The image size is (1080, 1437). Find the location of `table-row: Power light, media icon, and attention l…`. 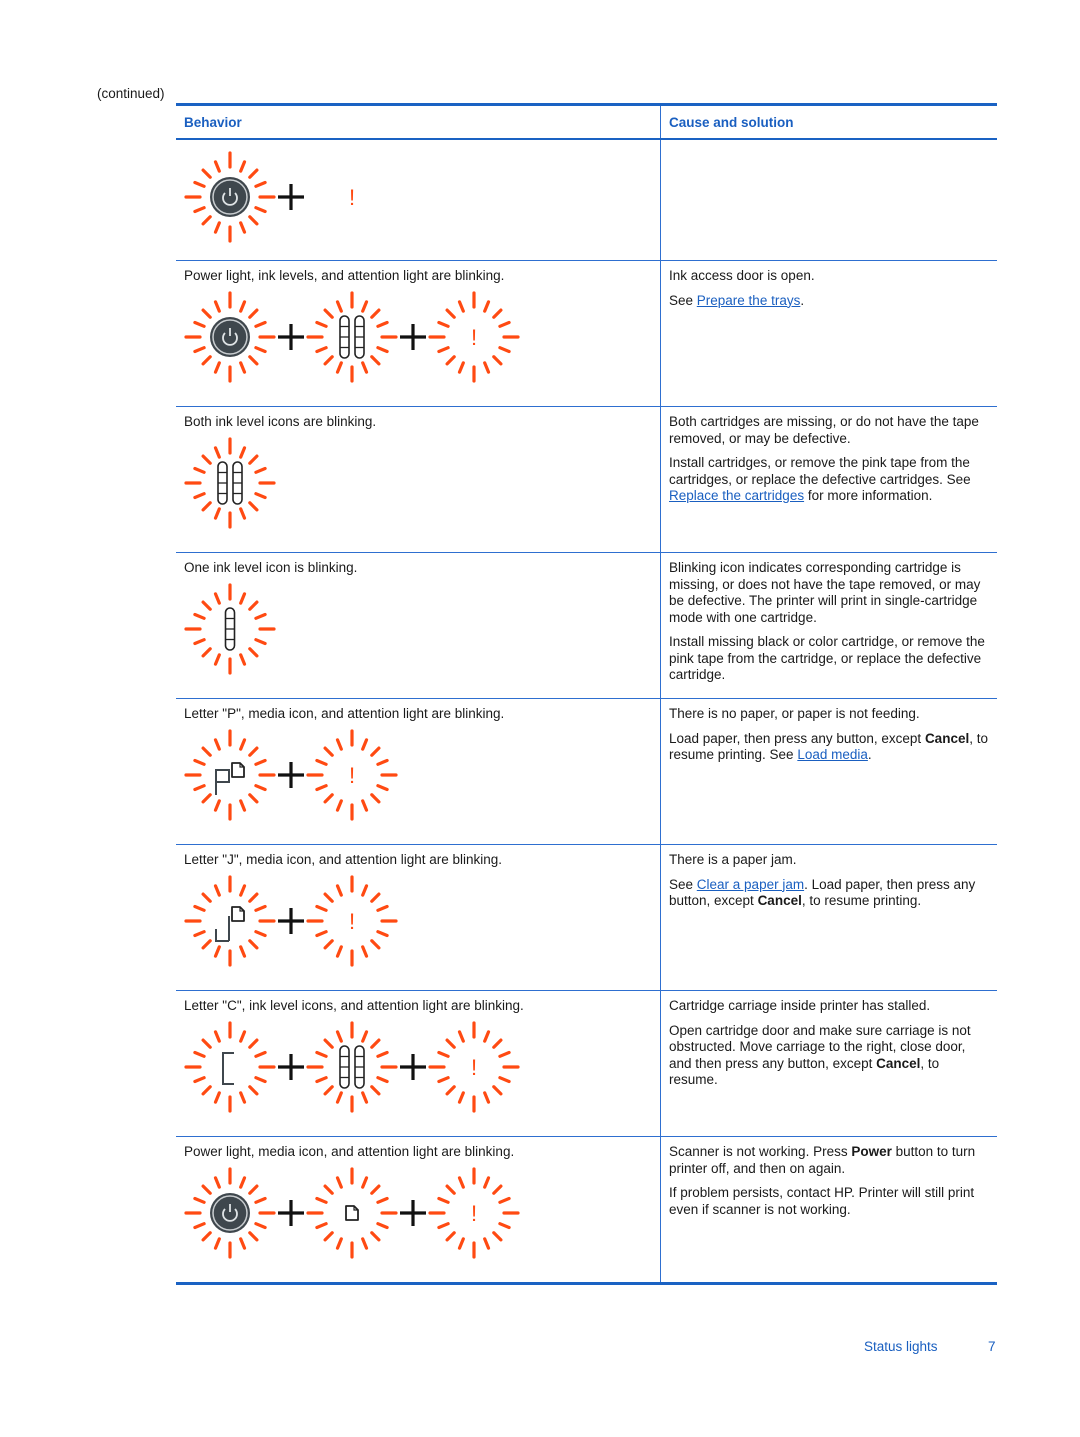

table-row: Power light, media icon, and attention l… is located at coordinates (586, 1209).